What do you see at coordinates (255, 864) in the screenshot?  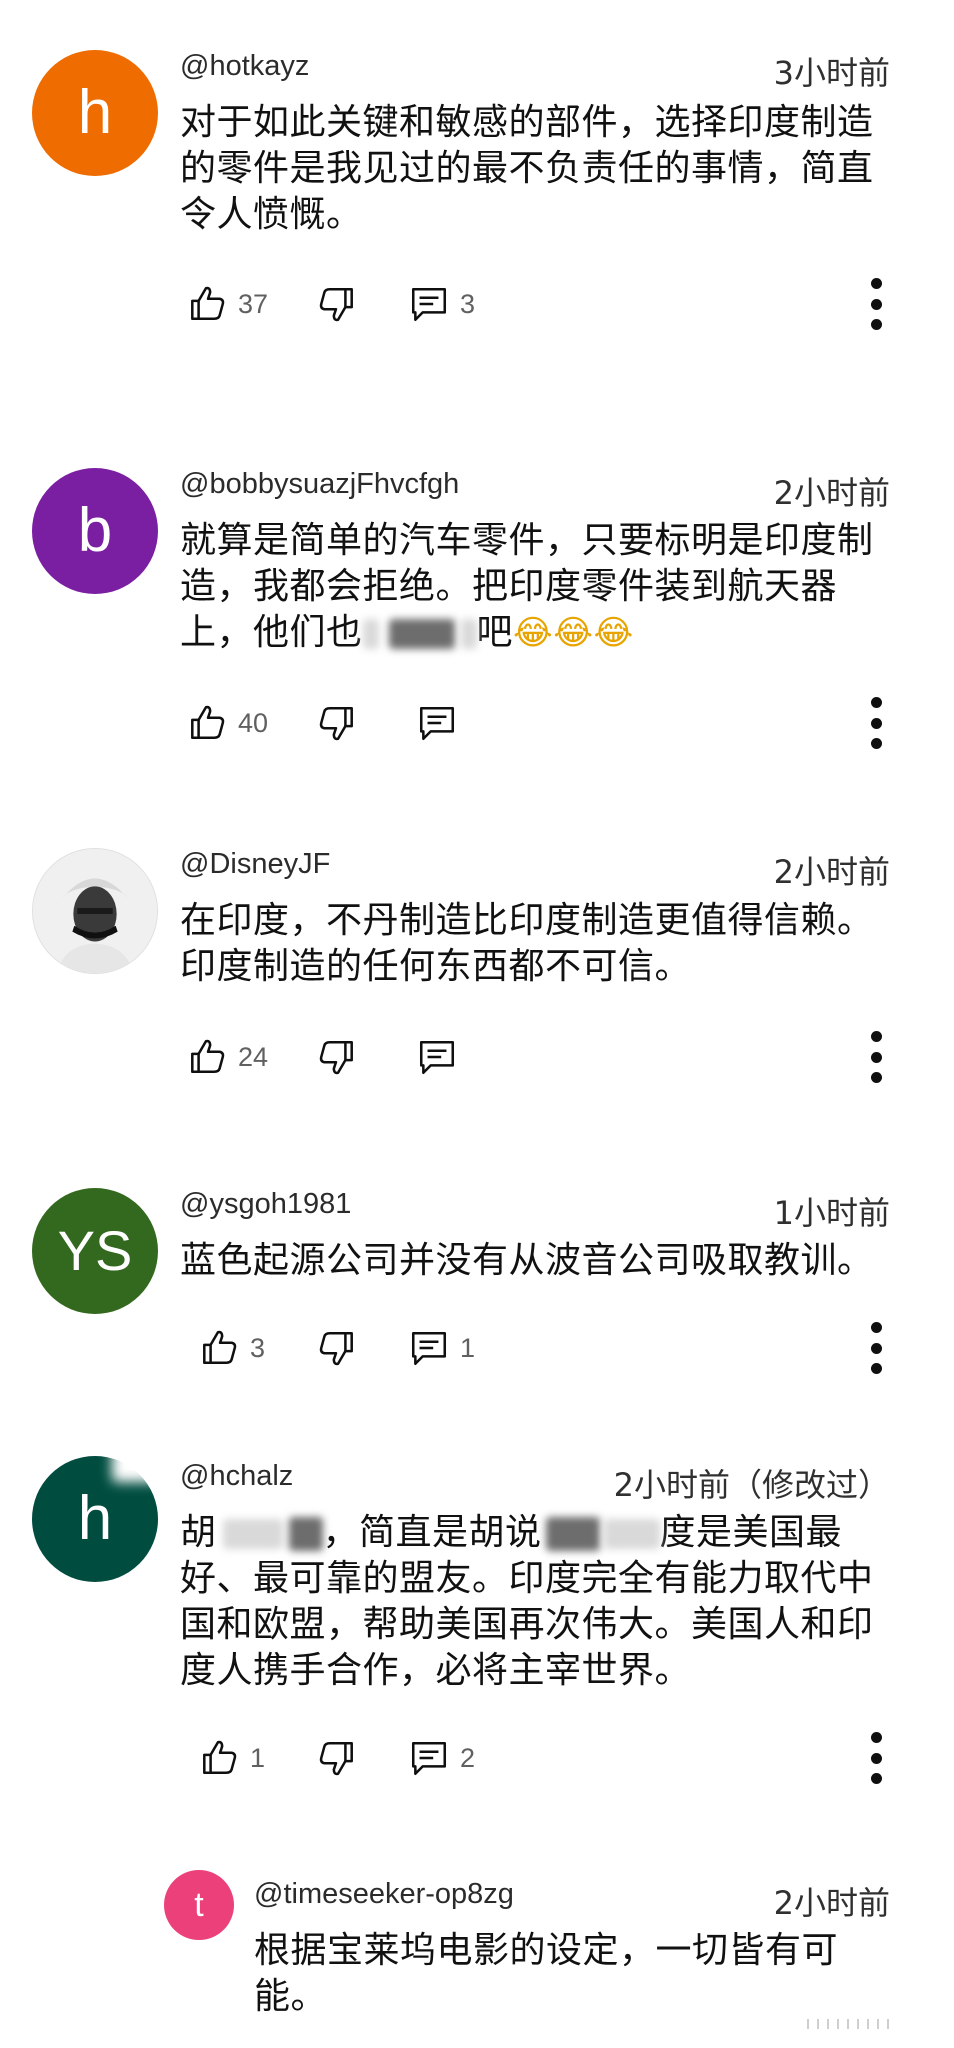 I see `comment-author: @DisneyJF` at bounding box center [255, 864].